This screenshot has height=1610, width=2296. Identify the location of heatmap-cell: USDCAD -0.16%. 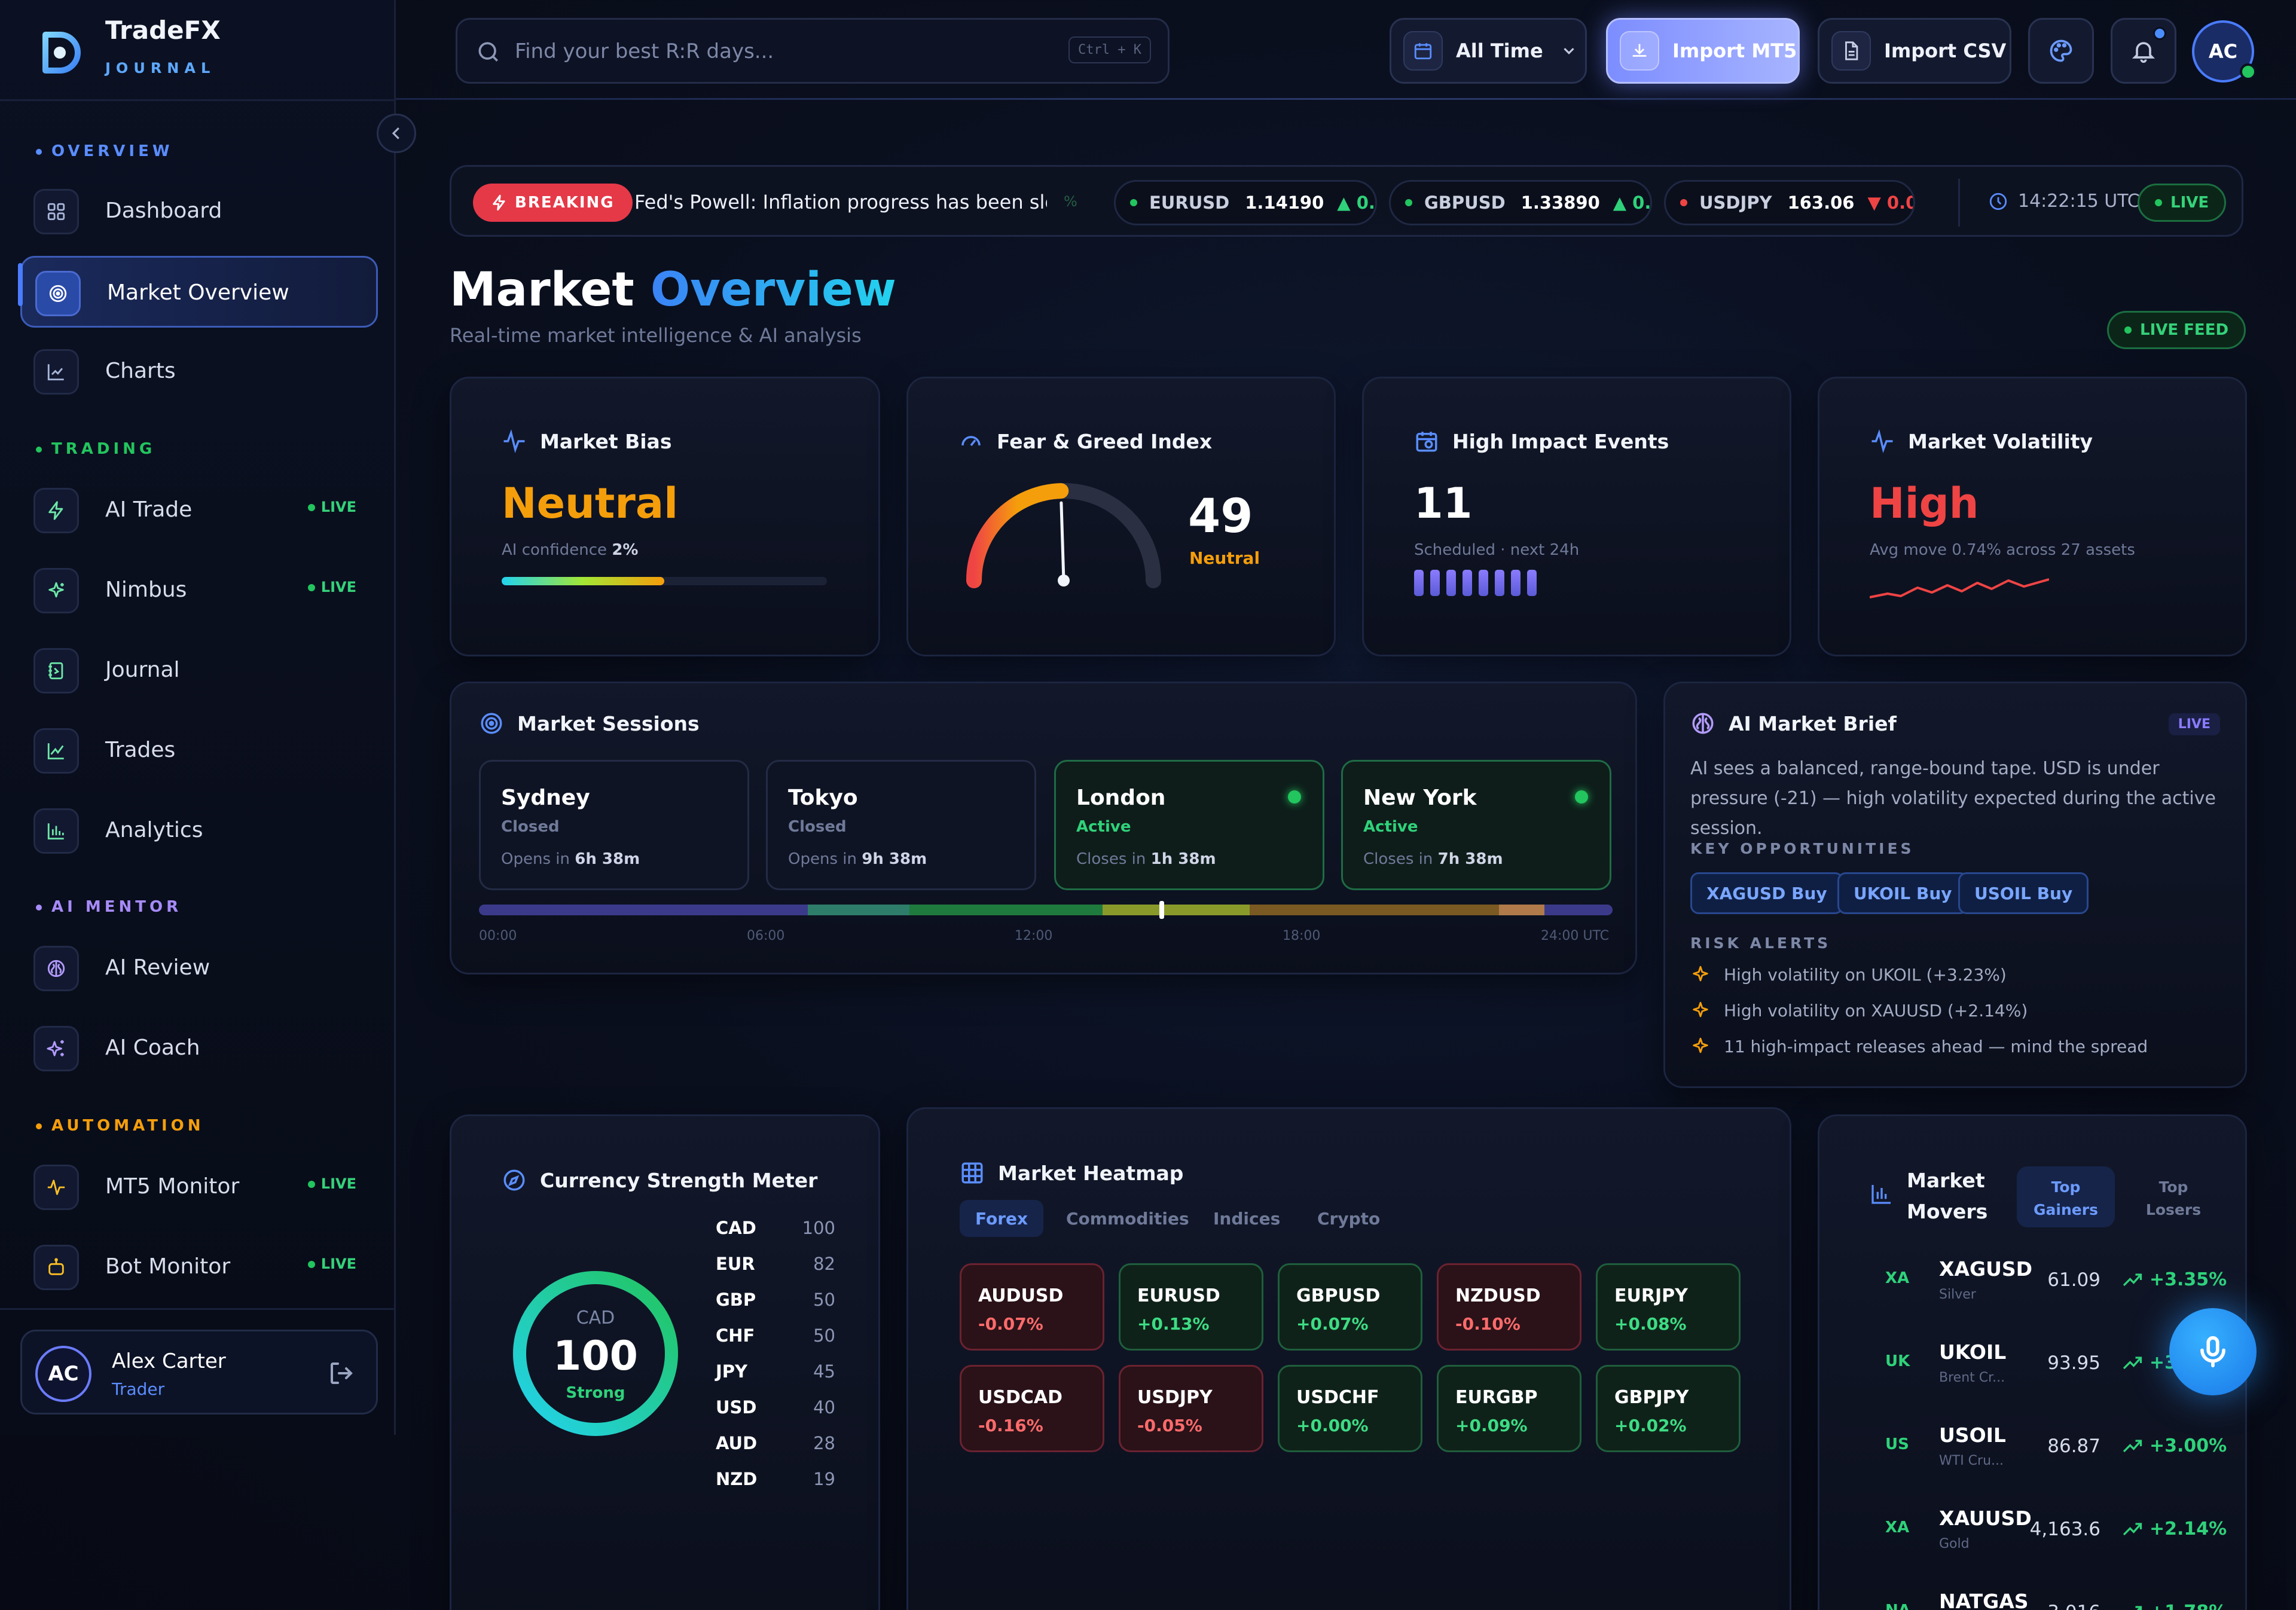
(1032, 1409).